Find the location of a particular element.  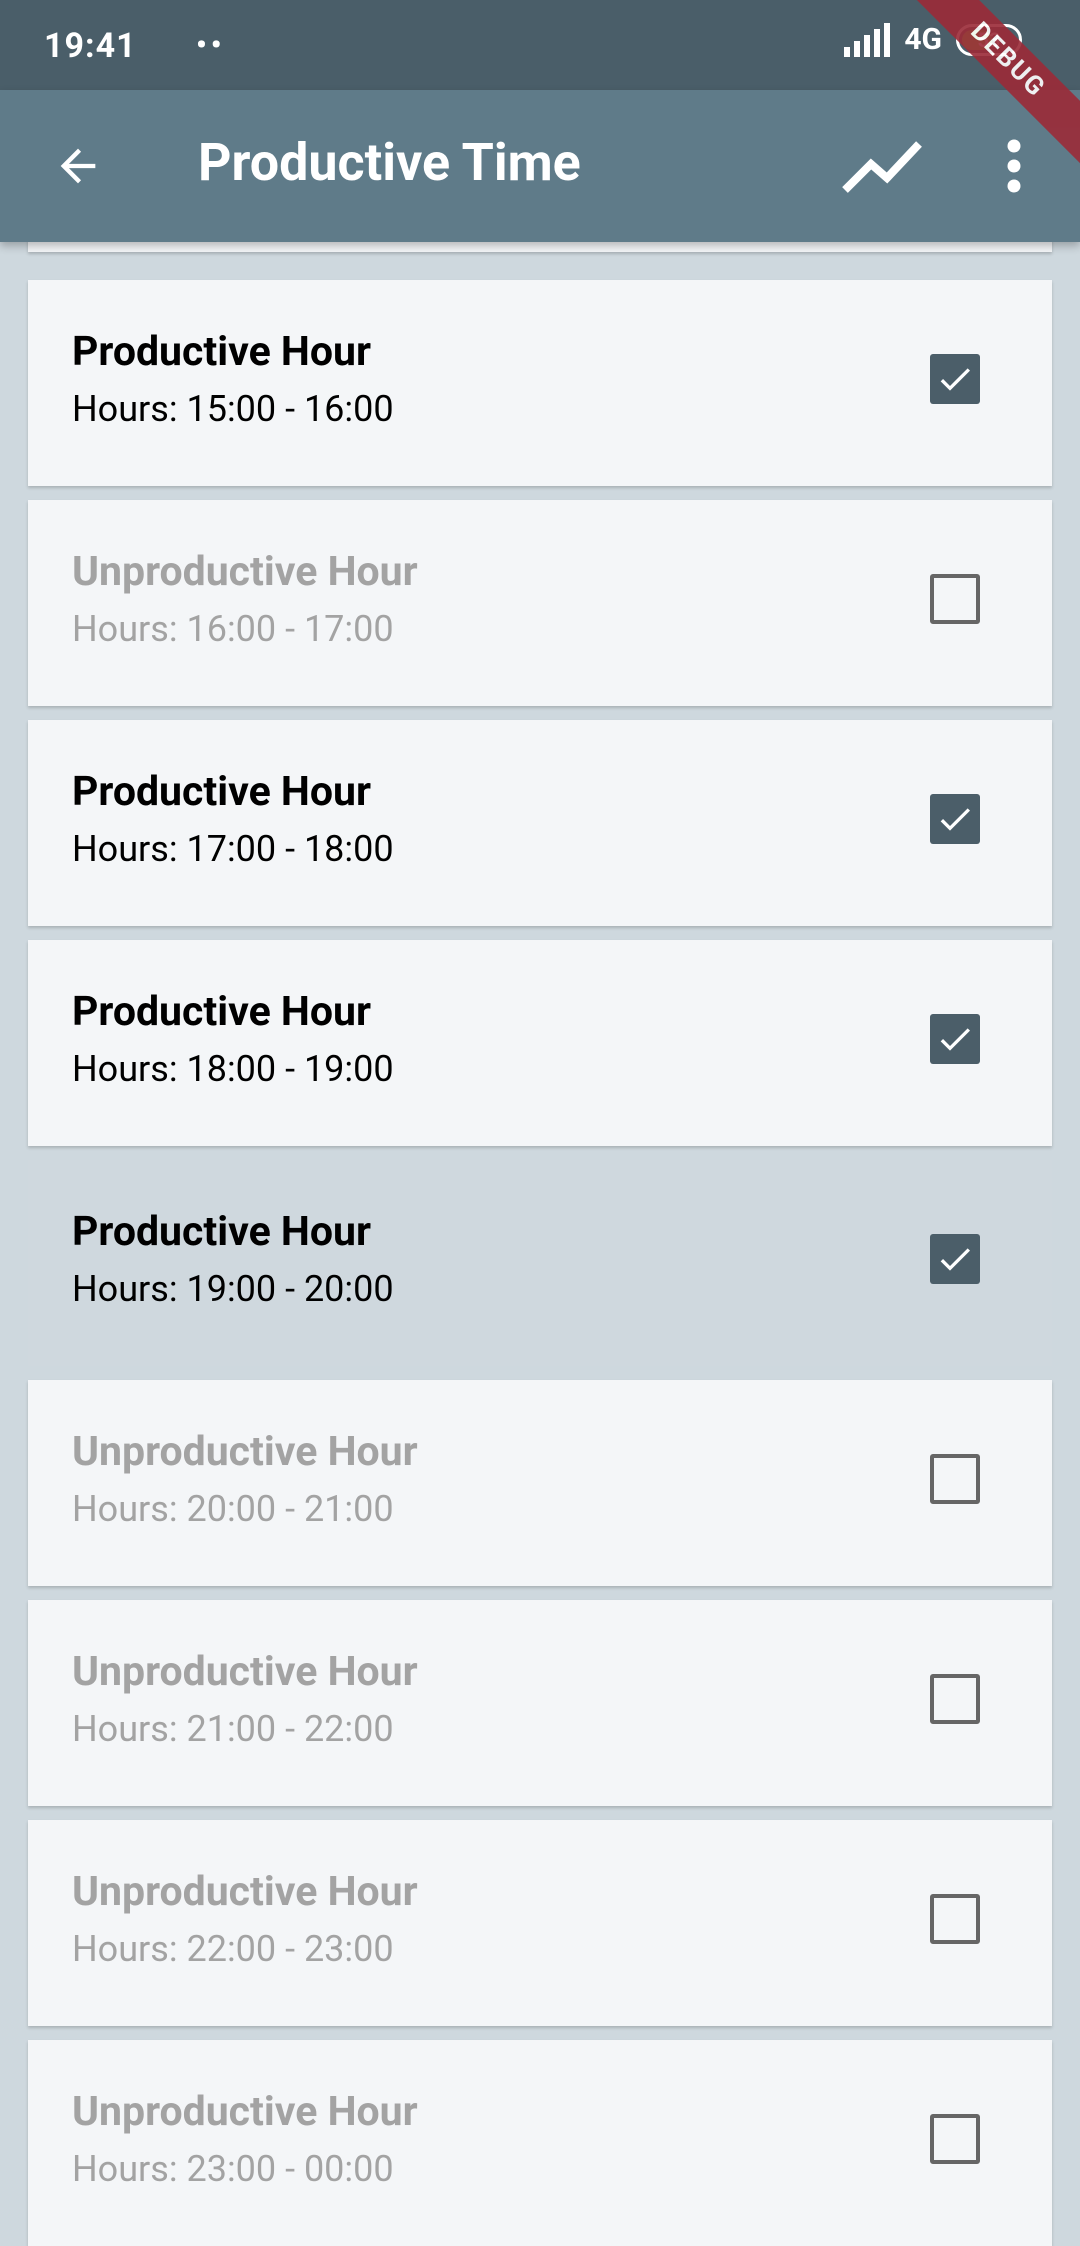

app-bar: Productive Time is located at coordinates (540, 166).